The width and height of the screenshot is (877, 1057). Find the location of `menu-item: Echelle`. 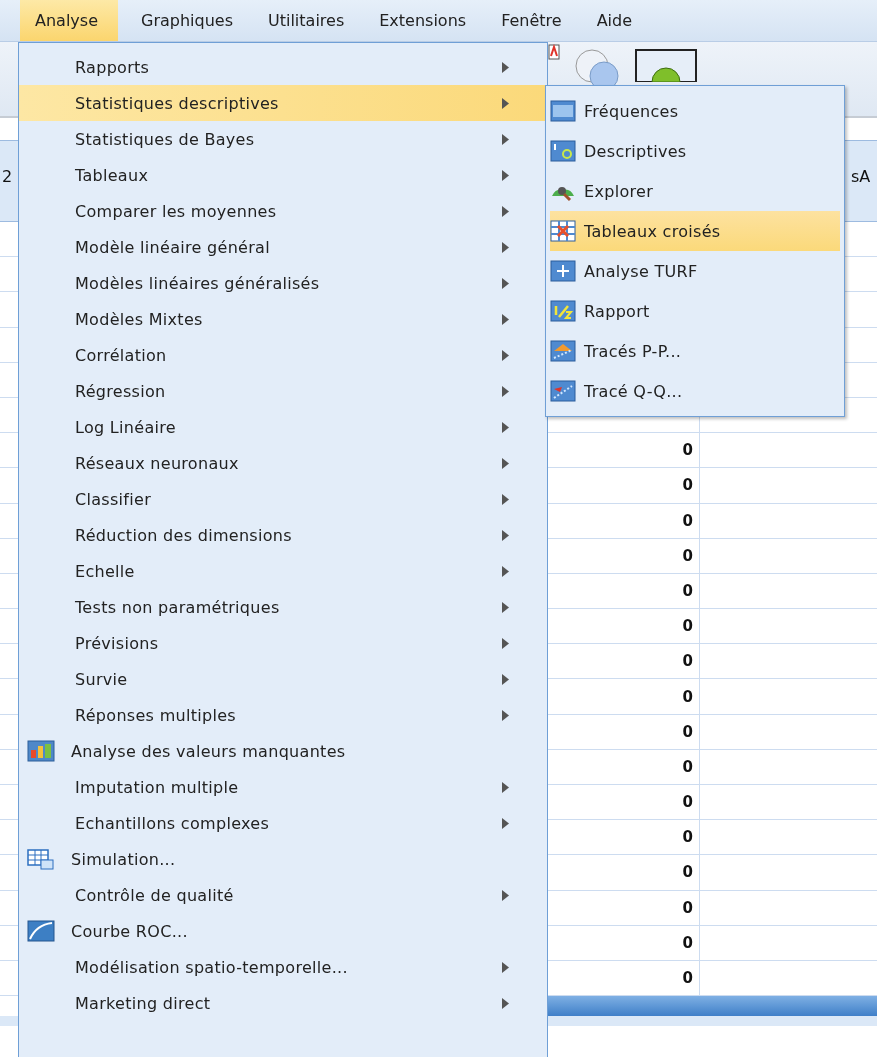

menu-item: Echelle is located at coordinates (283, 571).